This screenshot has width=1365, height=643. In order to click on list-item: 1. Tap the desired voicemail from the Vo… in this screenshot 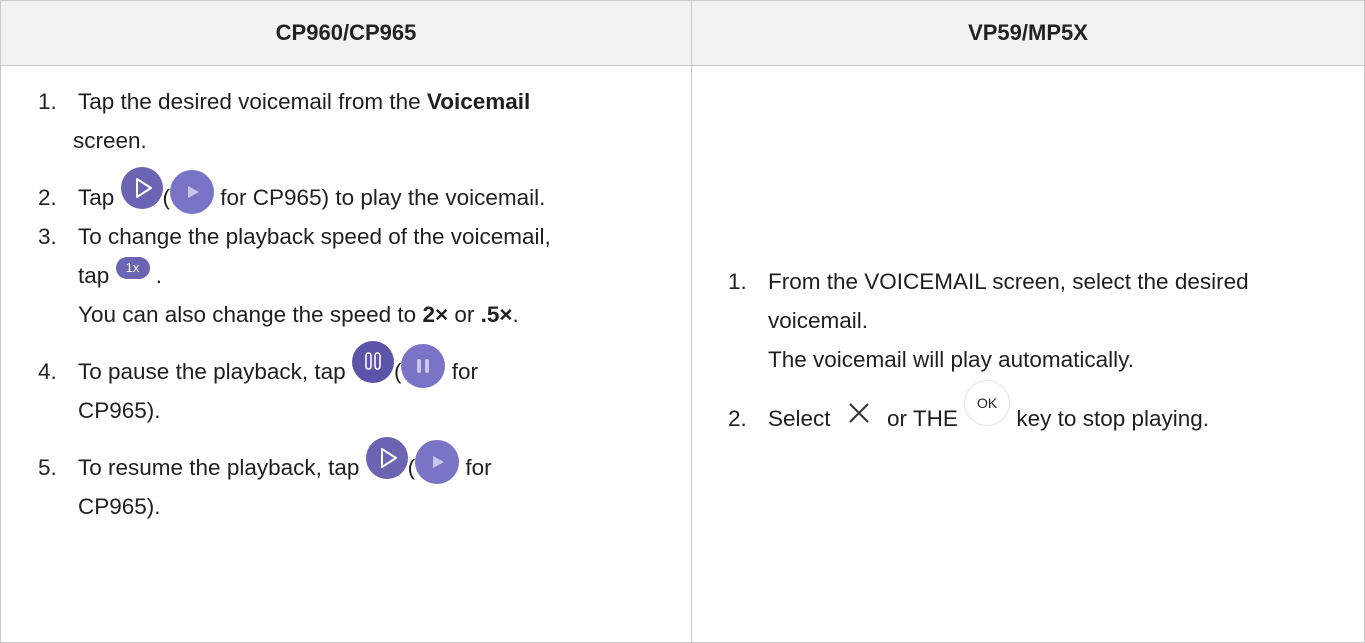, I will do `click(284, 121)`.